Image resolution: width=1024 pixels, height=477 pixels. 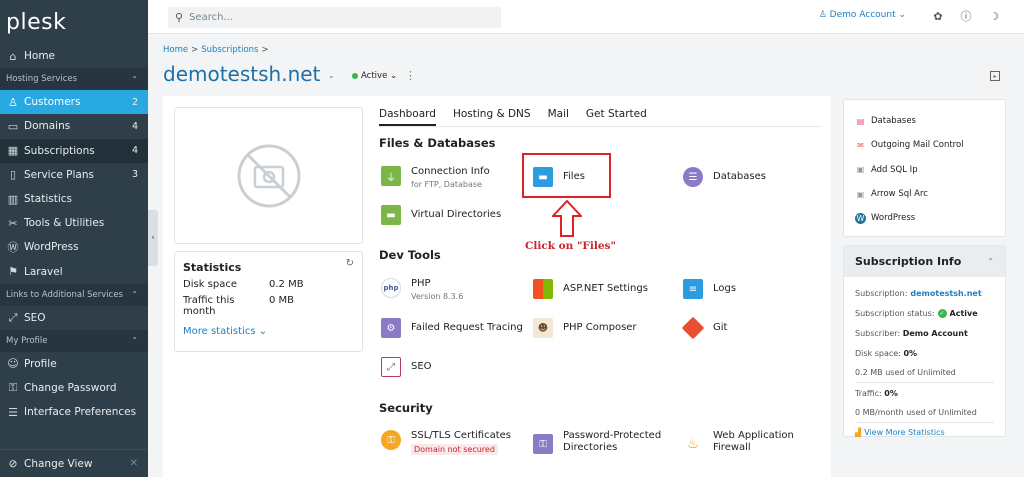 What do you see at coordinates (612, 441) in the screenshot?
I see `tool-name: Password-Protected Directories` at bounding box center [612, 441].